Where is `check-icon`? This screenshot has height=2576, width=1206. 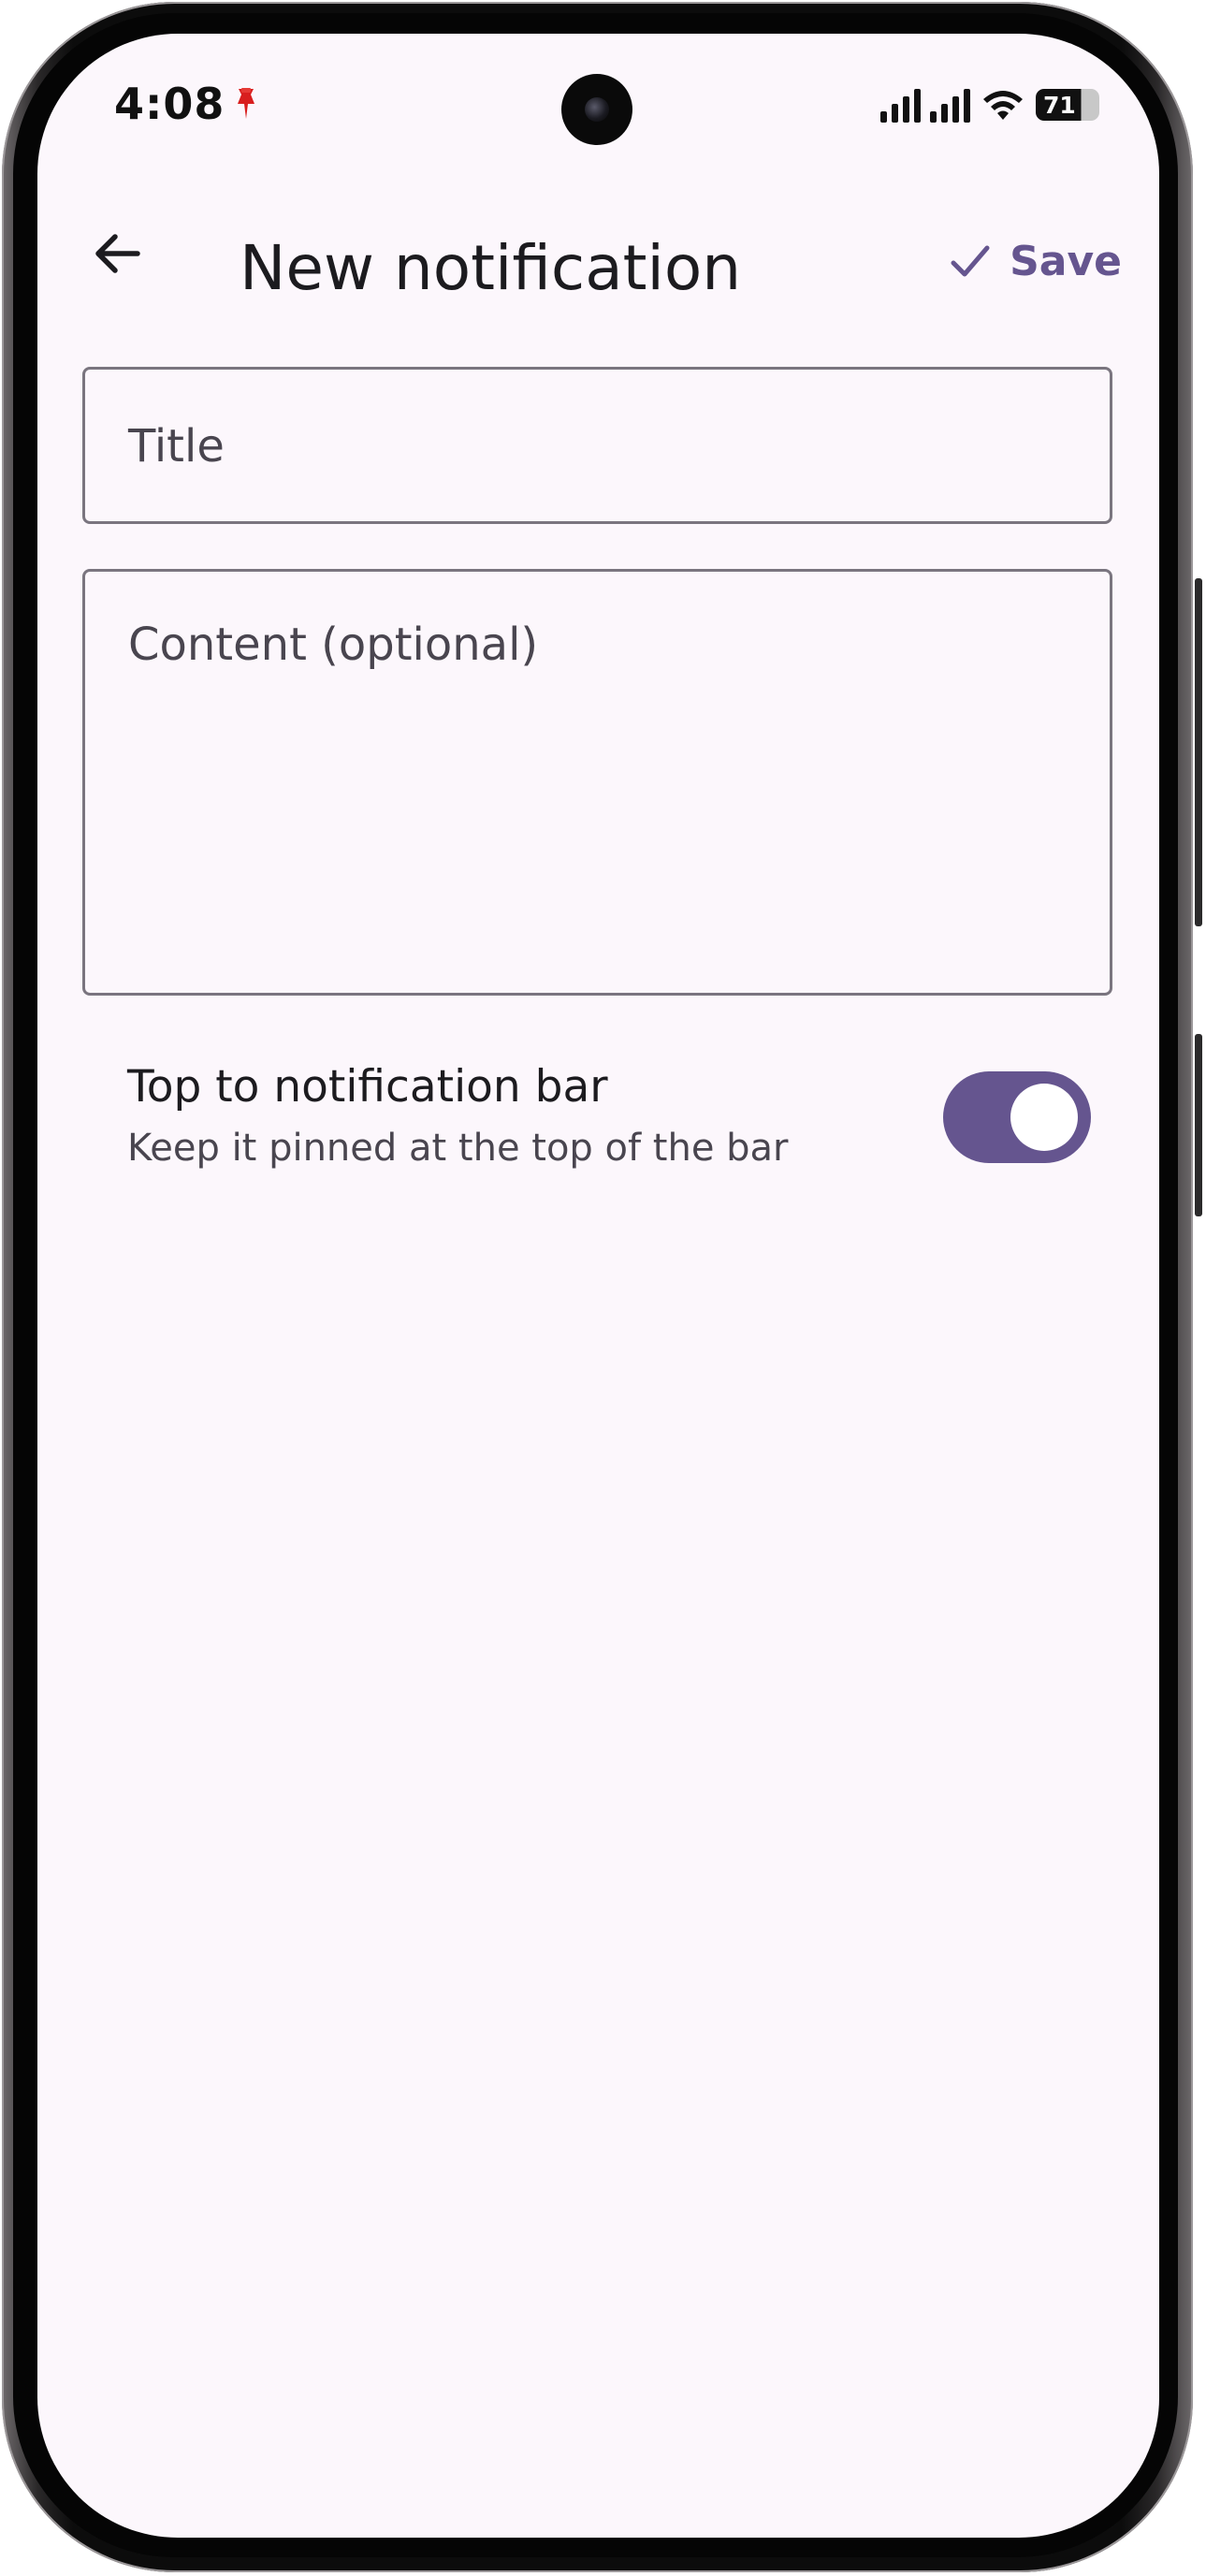
check-icon is located at coordinates (970, 261).